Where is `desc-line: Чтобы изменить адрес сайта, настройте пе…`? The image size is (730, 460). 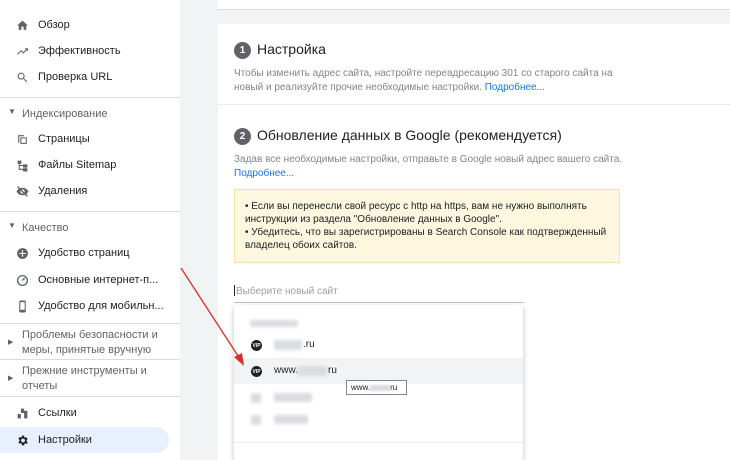
desc-line: Чтобы изменить адрес сайта, настройте пе… is located at coordinates (423, 73).